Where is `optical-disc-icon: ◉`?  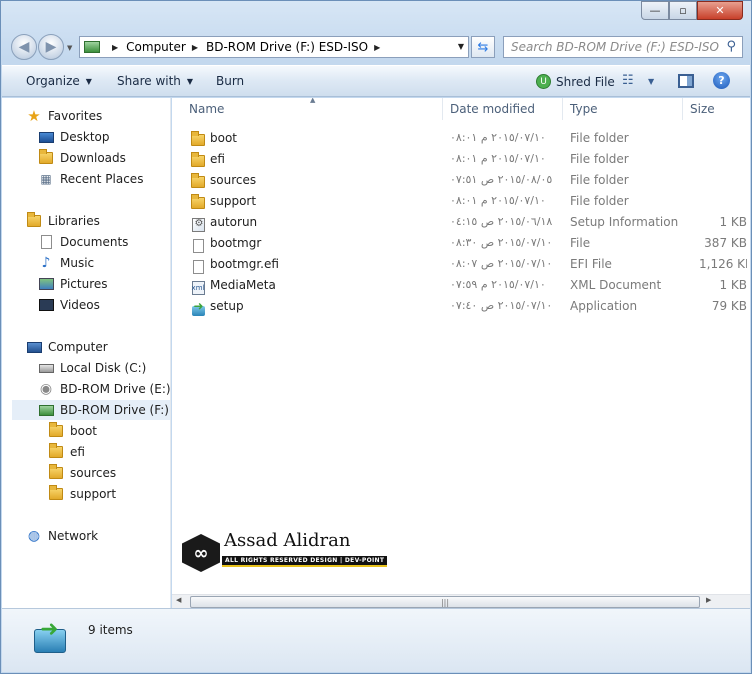 optical-disc-icon: ◉ is located at coordinates (46, 389).